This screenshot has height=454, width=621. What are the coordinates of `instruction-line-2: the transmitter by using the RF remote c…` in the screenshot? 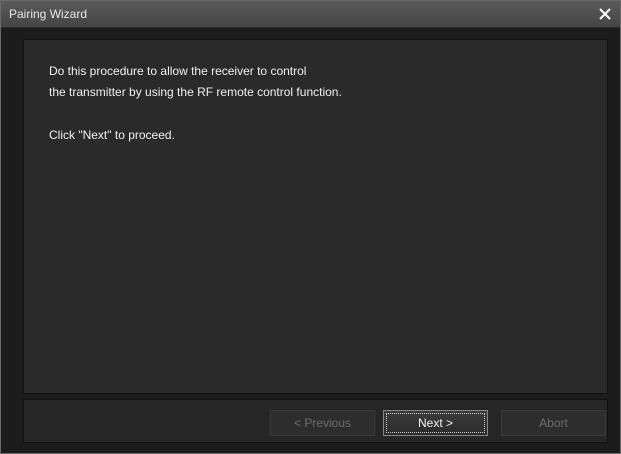 It's located at (195, 92).